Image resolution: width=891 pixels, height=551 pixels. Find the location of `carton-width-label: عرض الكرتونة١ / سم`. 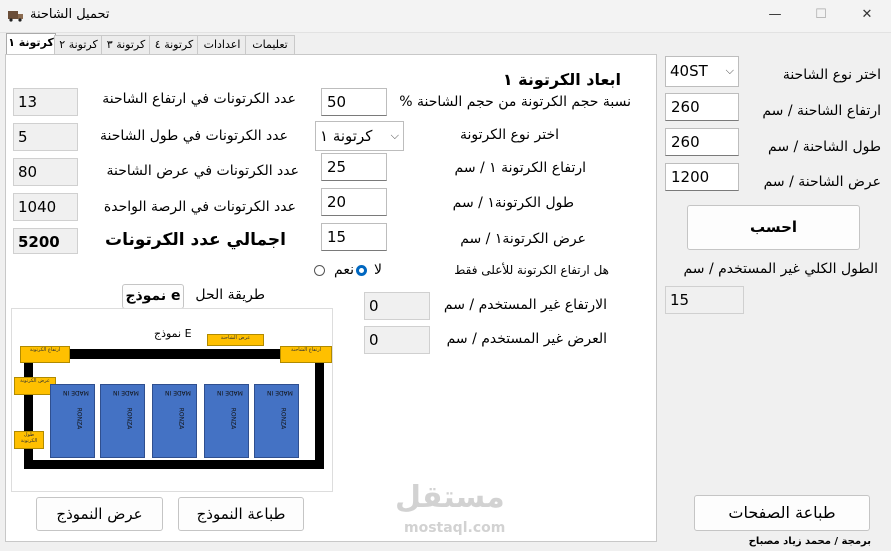

carton-width-label: عرض الكرتونة١ / سم is located at coordinates (523, 239).